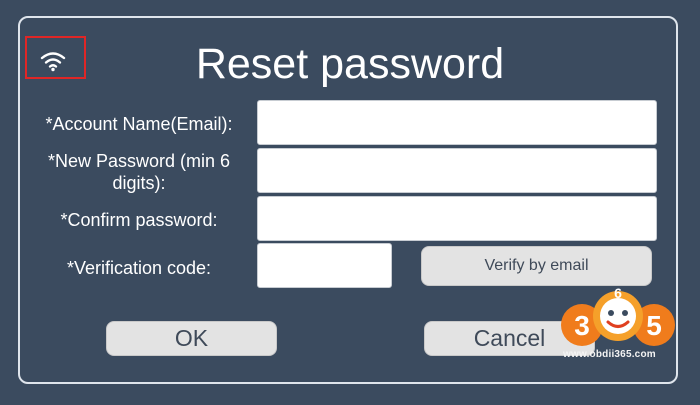 The height and width of the screenshot is (405, 700). What do you see at coordinates (53, 61) in the screenshot?
I see `wifi-icon` at bounding box center [53, 61].